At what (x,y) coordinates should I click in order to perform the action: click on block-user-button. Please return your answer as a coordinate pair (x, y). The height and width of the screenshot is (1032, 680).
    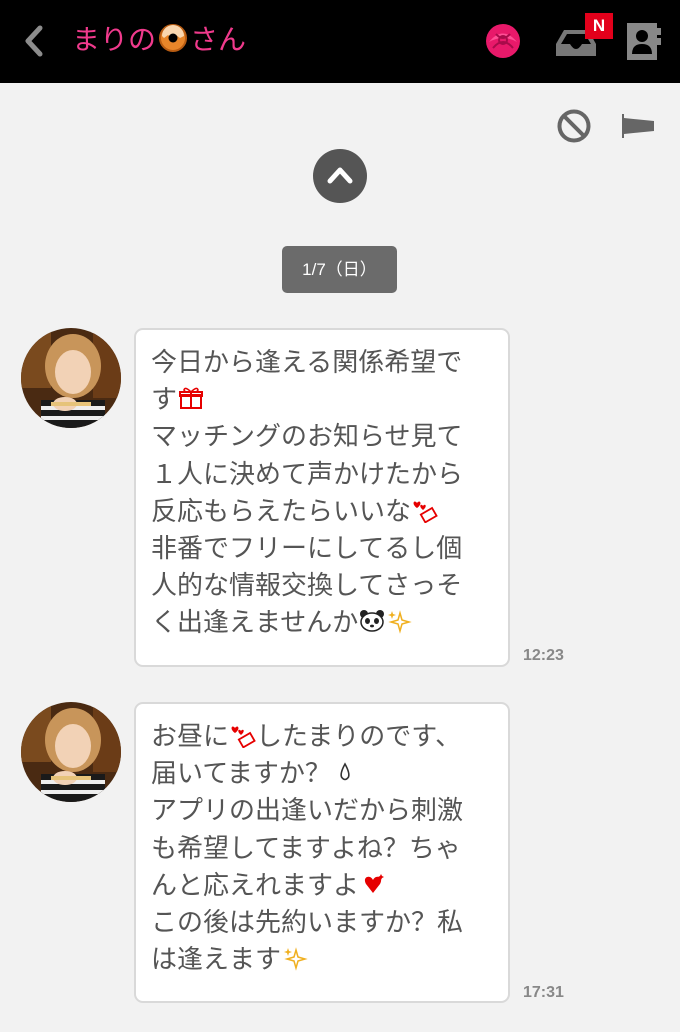
    Looking at the image, I should click on (574, 126).